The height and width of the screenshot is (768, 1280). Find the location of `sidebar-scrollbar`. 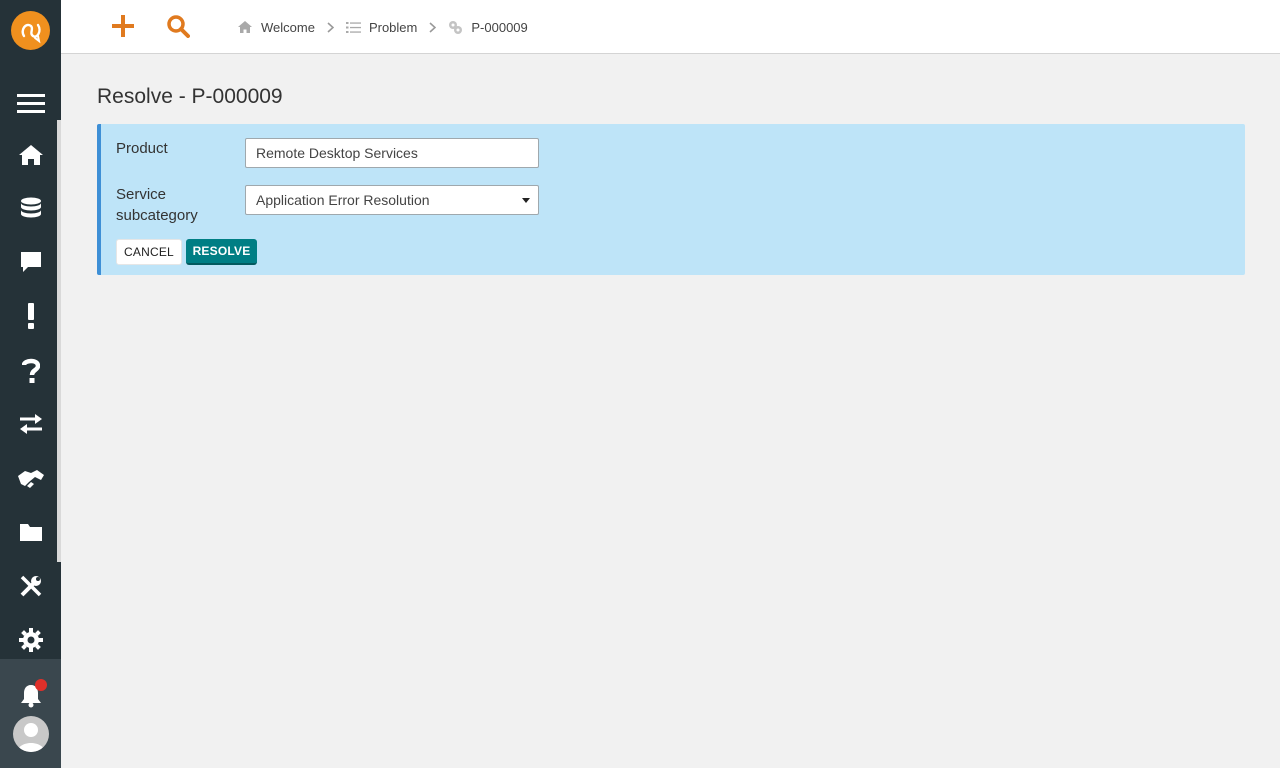

sidebar-scrollbar is located at coordinates (59, 341).